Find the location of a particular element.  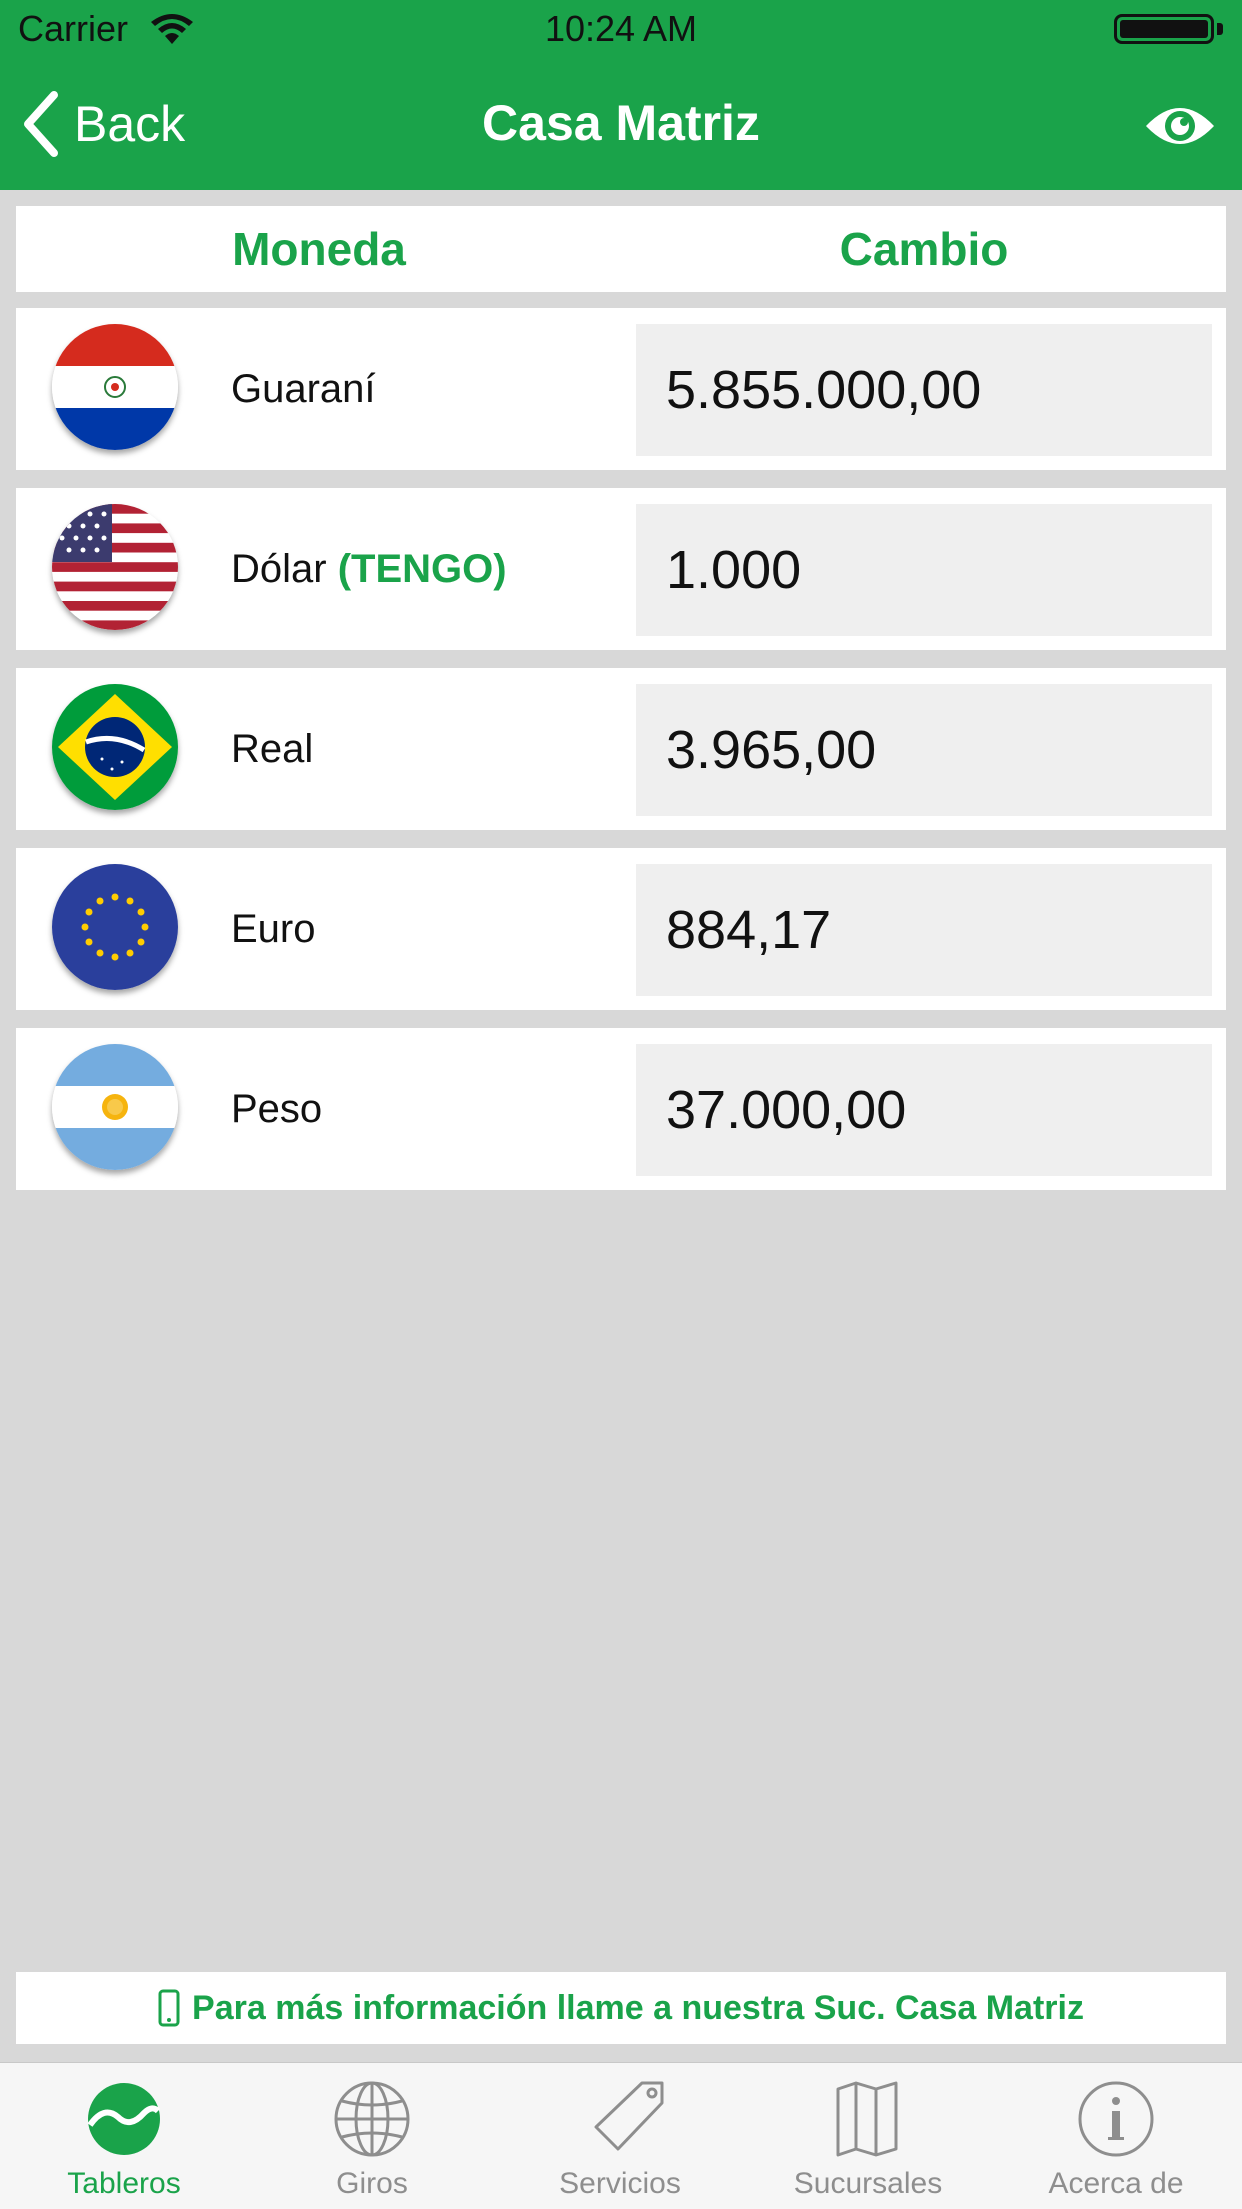

eu-flag-icon is located at coordinates (115, 927).